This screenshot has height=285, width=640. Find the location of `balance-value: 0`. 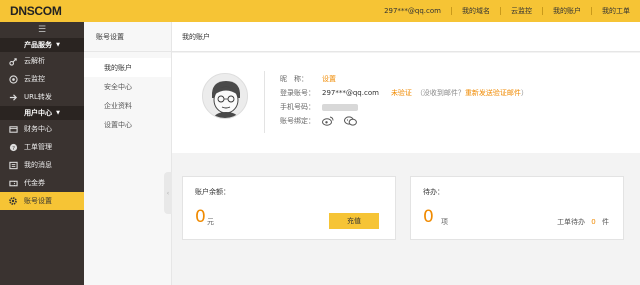

balance-value: 0 is located at coordinates (200, 217).